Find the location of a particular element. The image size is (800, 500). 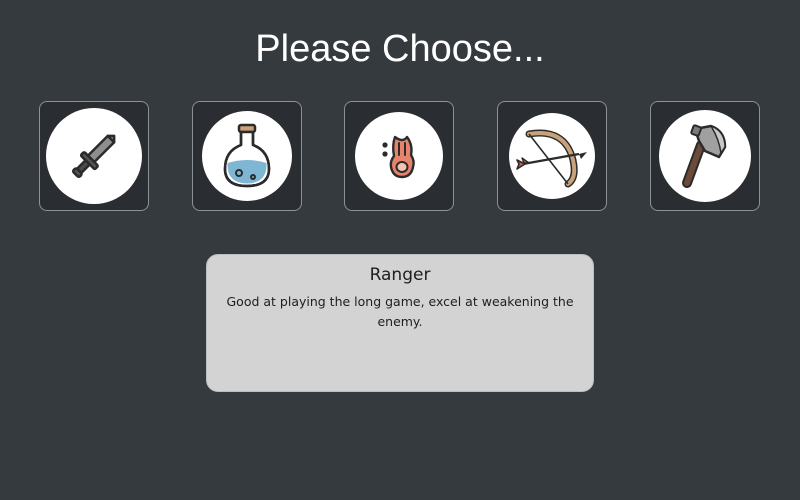

choice-bow-button is located at coordinates (552, 156).